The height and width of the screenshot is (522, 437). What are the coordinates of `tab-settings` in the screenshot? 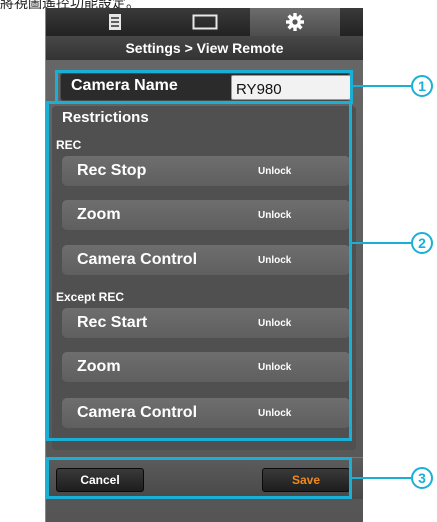 It's located at (294, 22).